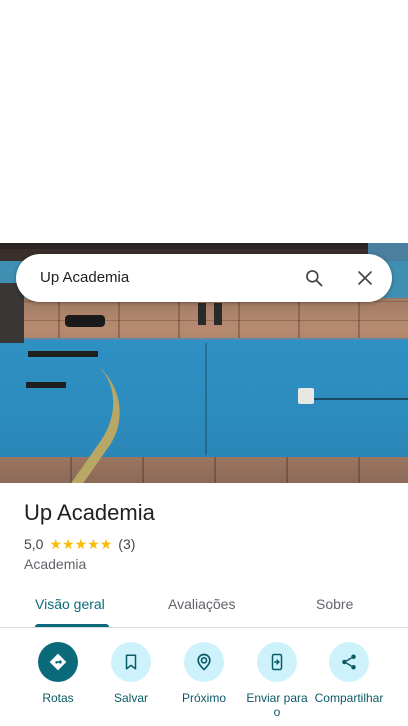  I want to click on share-button: Compartilhar, so click(349, 673).